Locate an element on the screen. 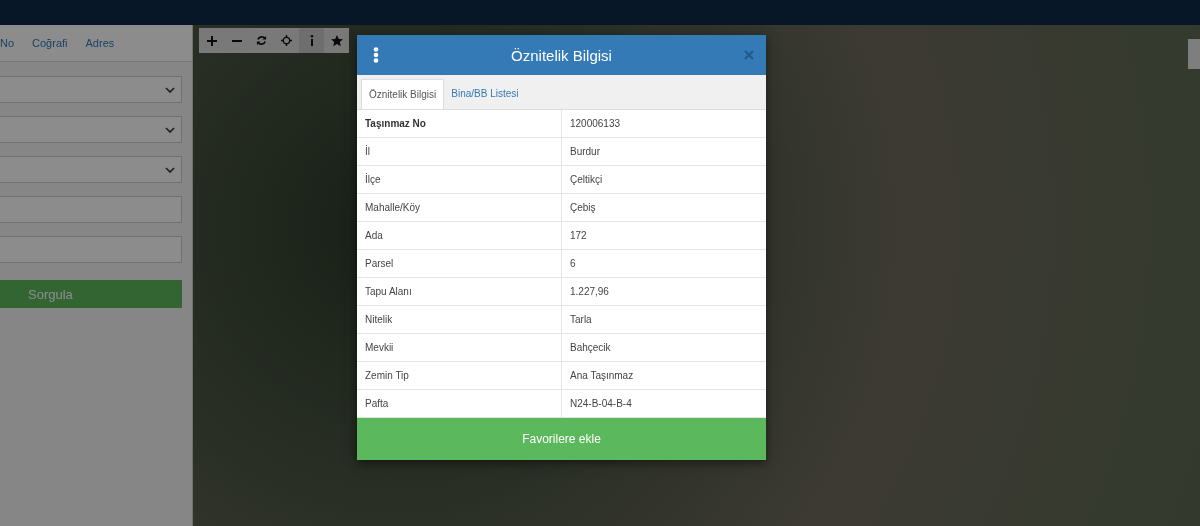 The width and height of the screenshot is (1200, 526). refresh-icon is located at coordinates (261, 40).